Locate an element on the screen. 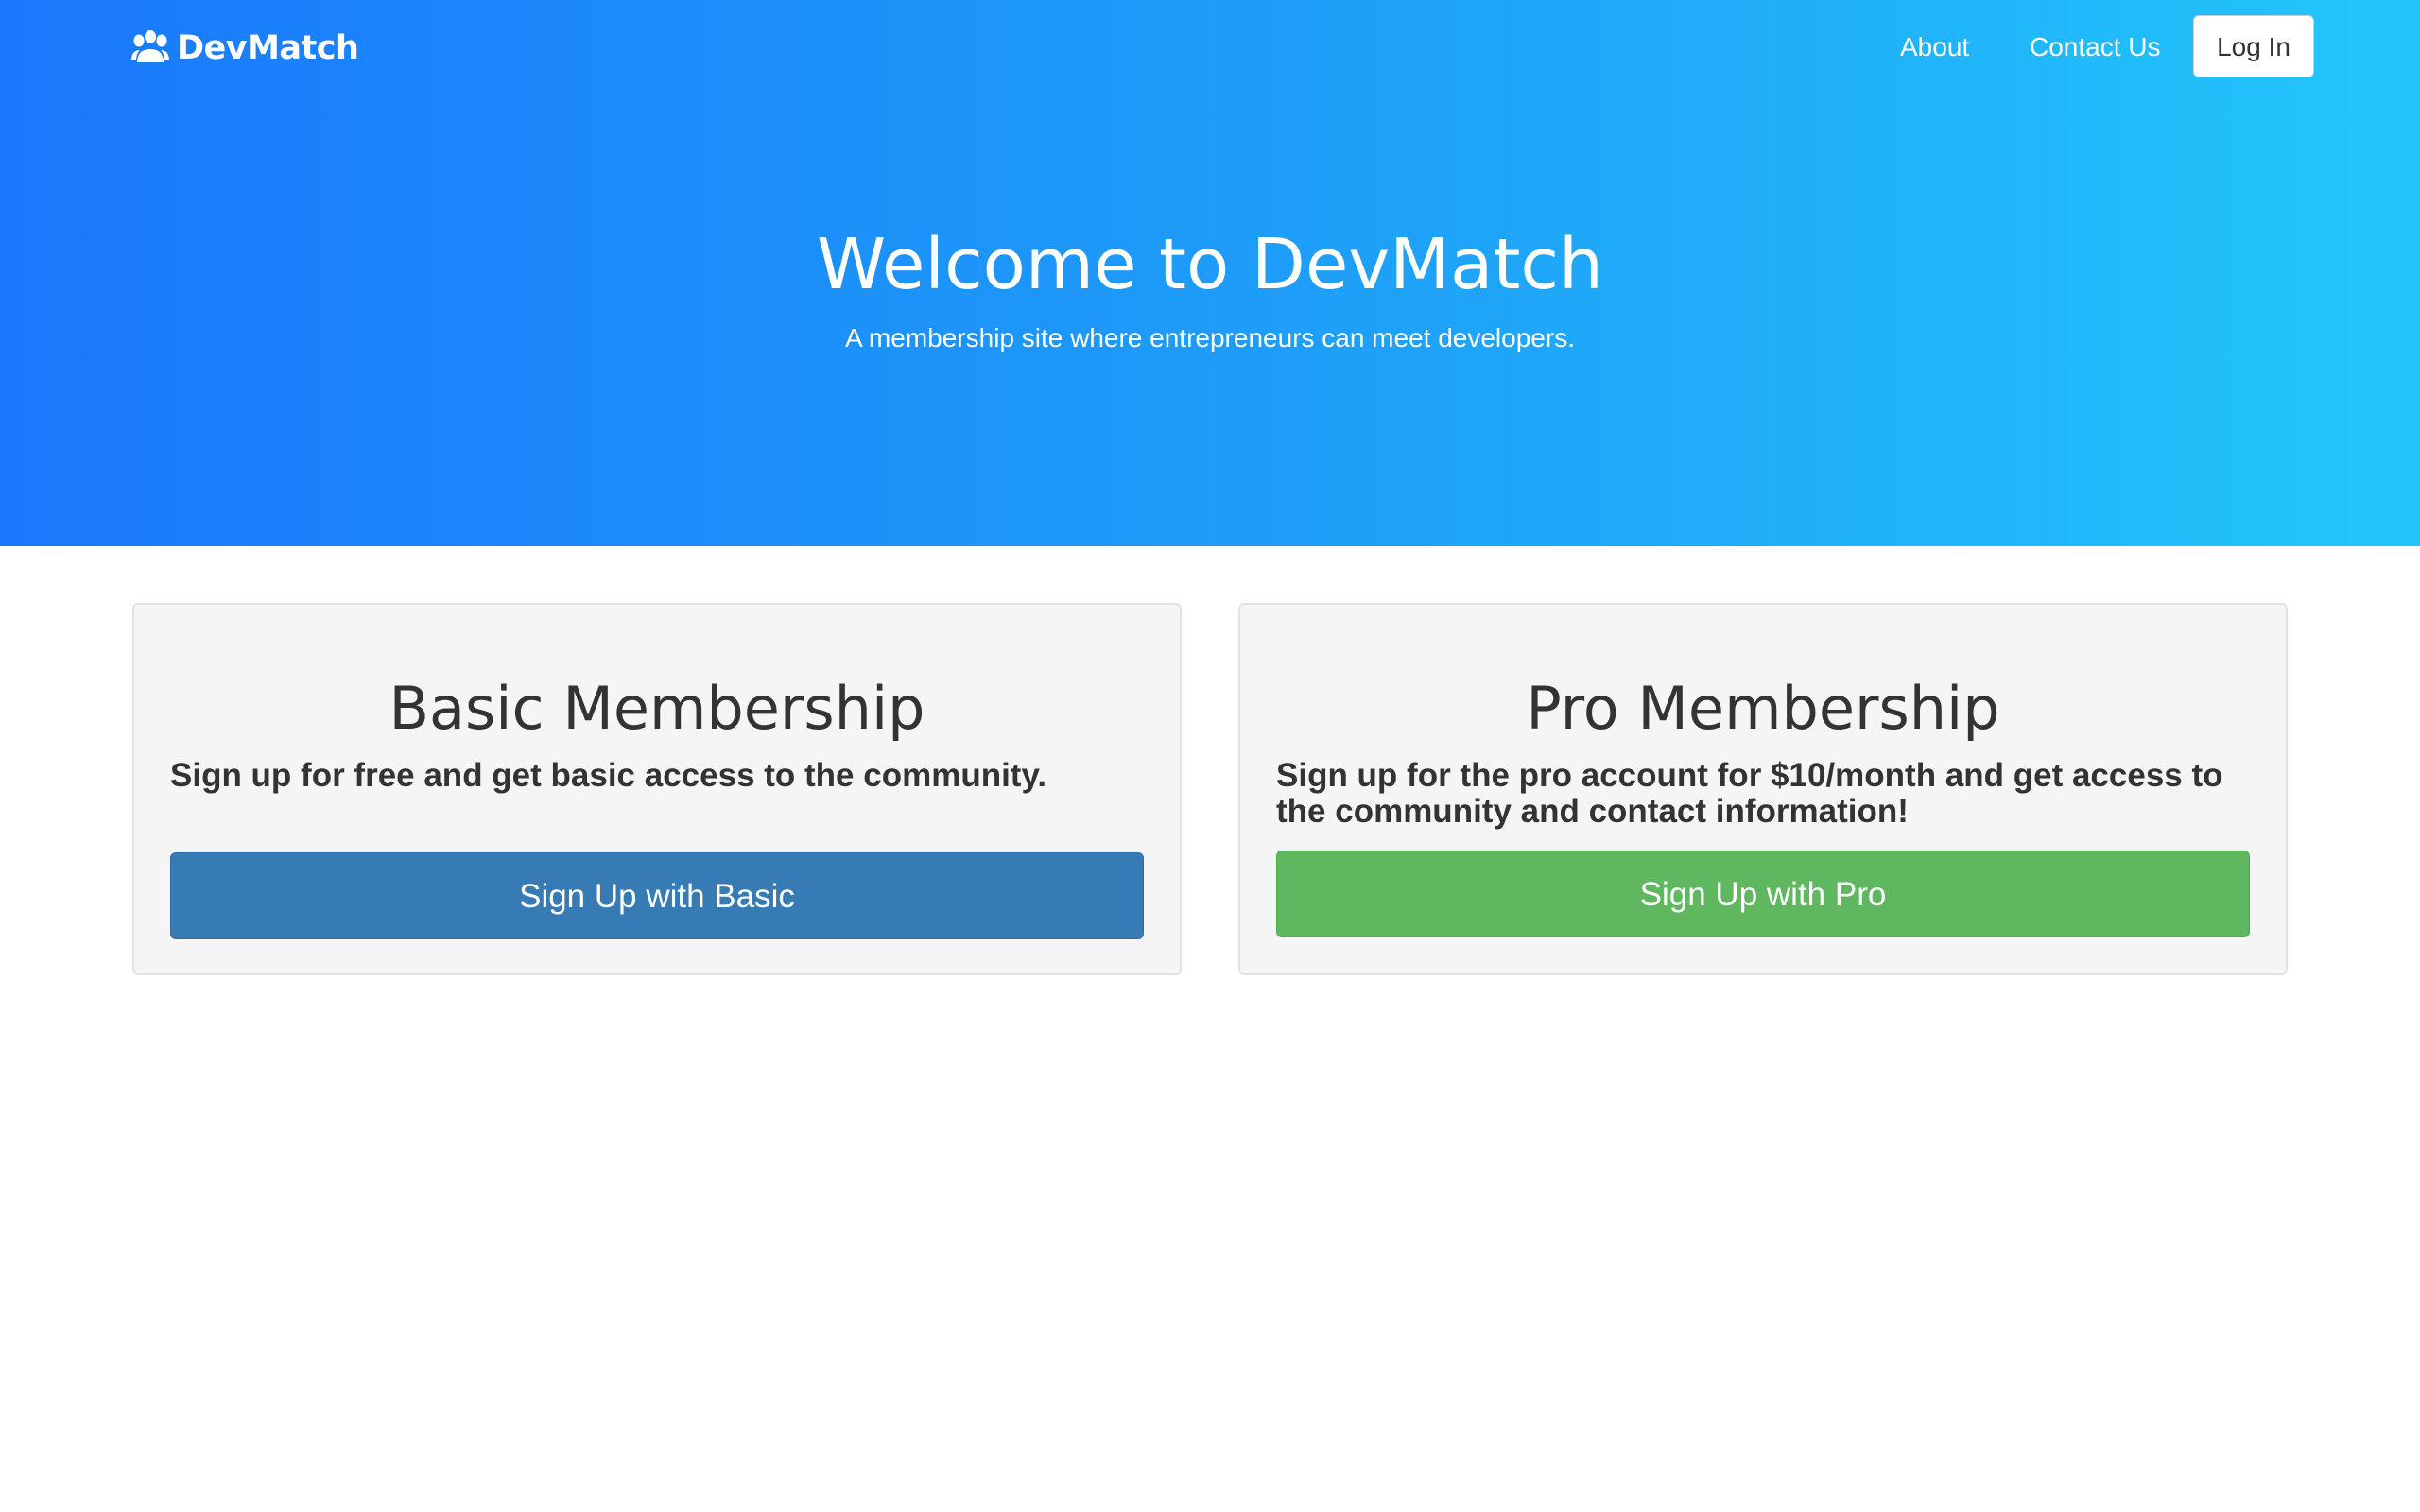  nav-link-contact: Contact Us is located at coordinates (2096, 47).